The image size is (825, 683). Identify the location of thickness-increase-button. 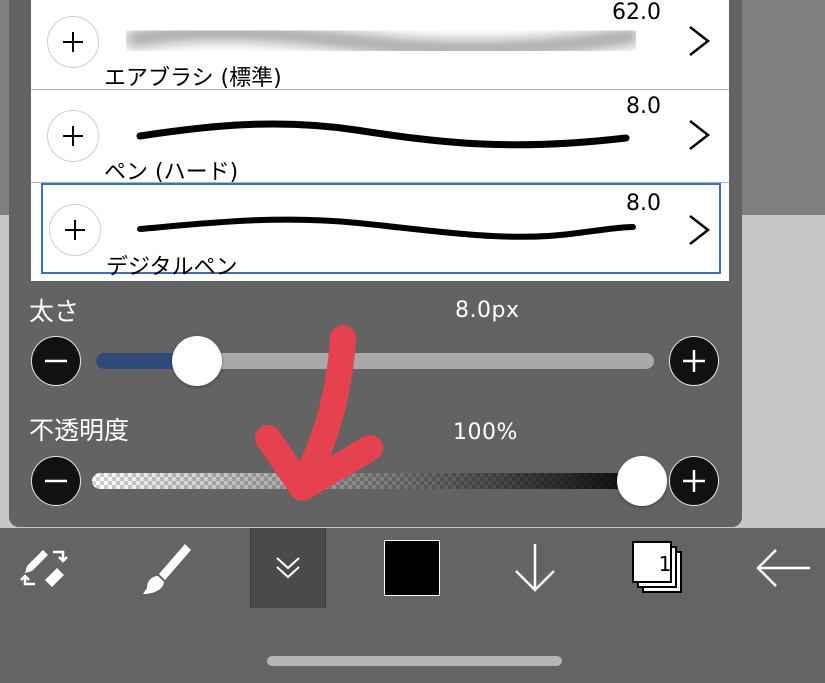
(694, 361).